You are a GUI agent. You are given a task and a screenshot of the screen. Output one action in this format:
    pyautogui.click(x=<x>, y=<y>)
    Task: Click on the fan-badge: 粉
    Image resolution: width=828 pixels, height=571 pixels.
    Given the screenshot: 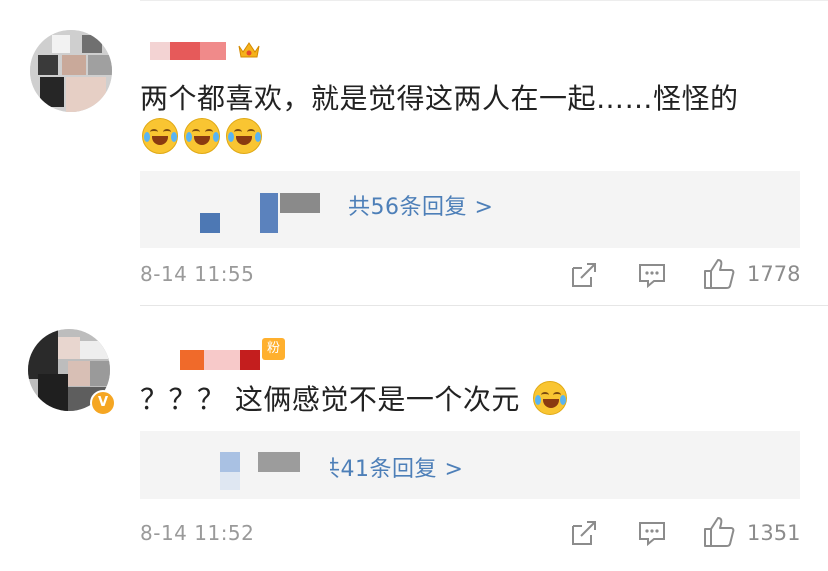 What is the action you would take?
    pyautogui.click(x=274, y=349)
    